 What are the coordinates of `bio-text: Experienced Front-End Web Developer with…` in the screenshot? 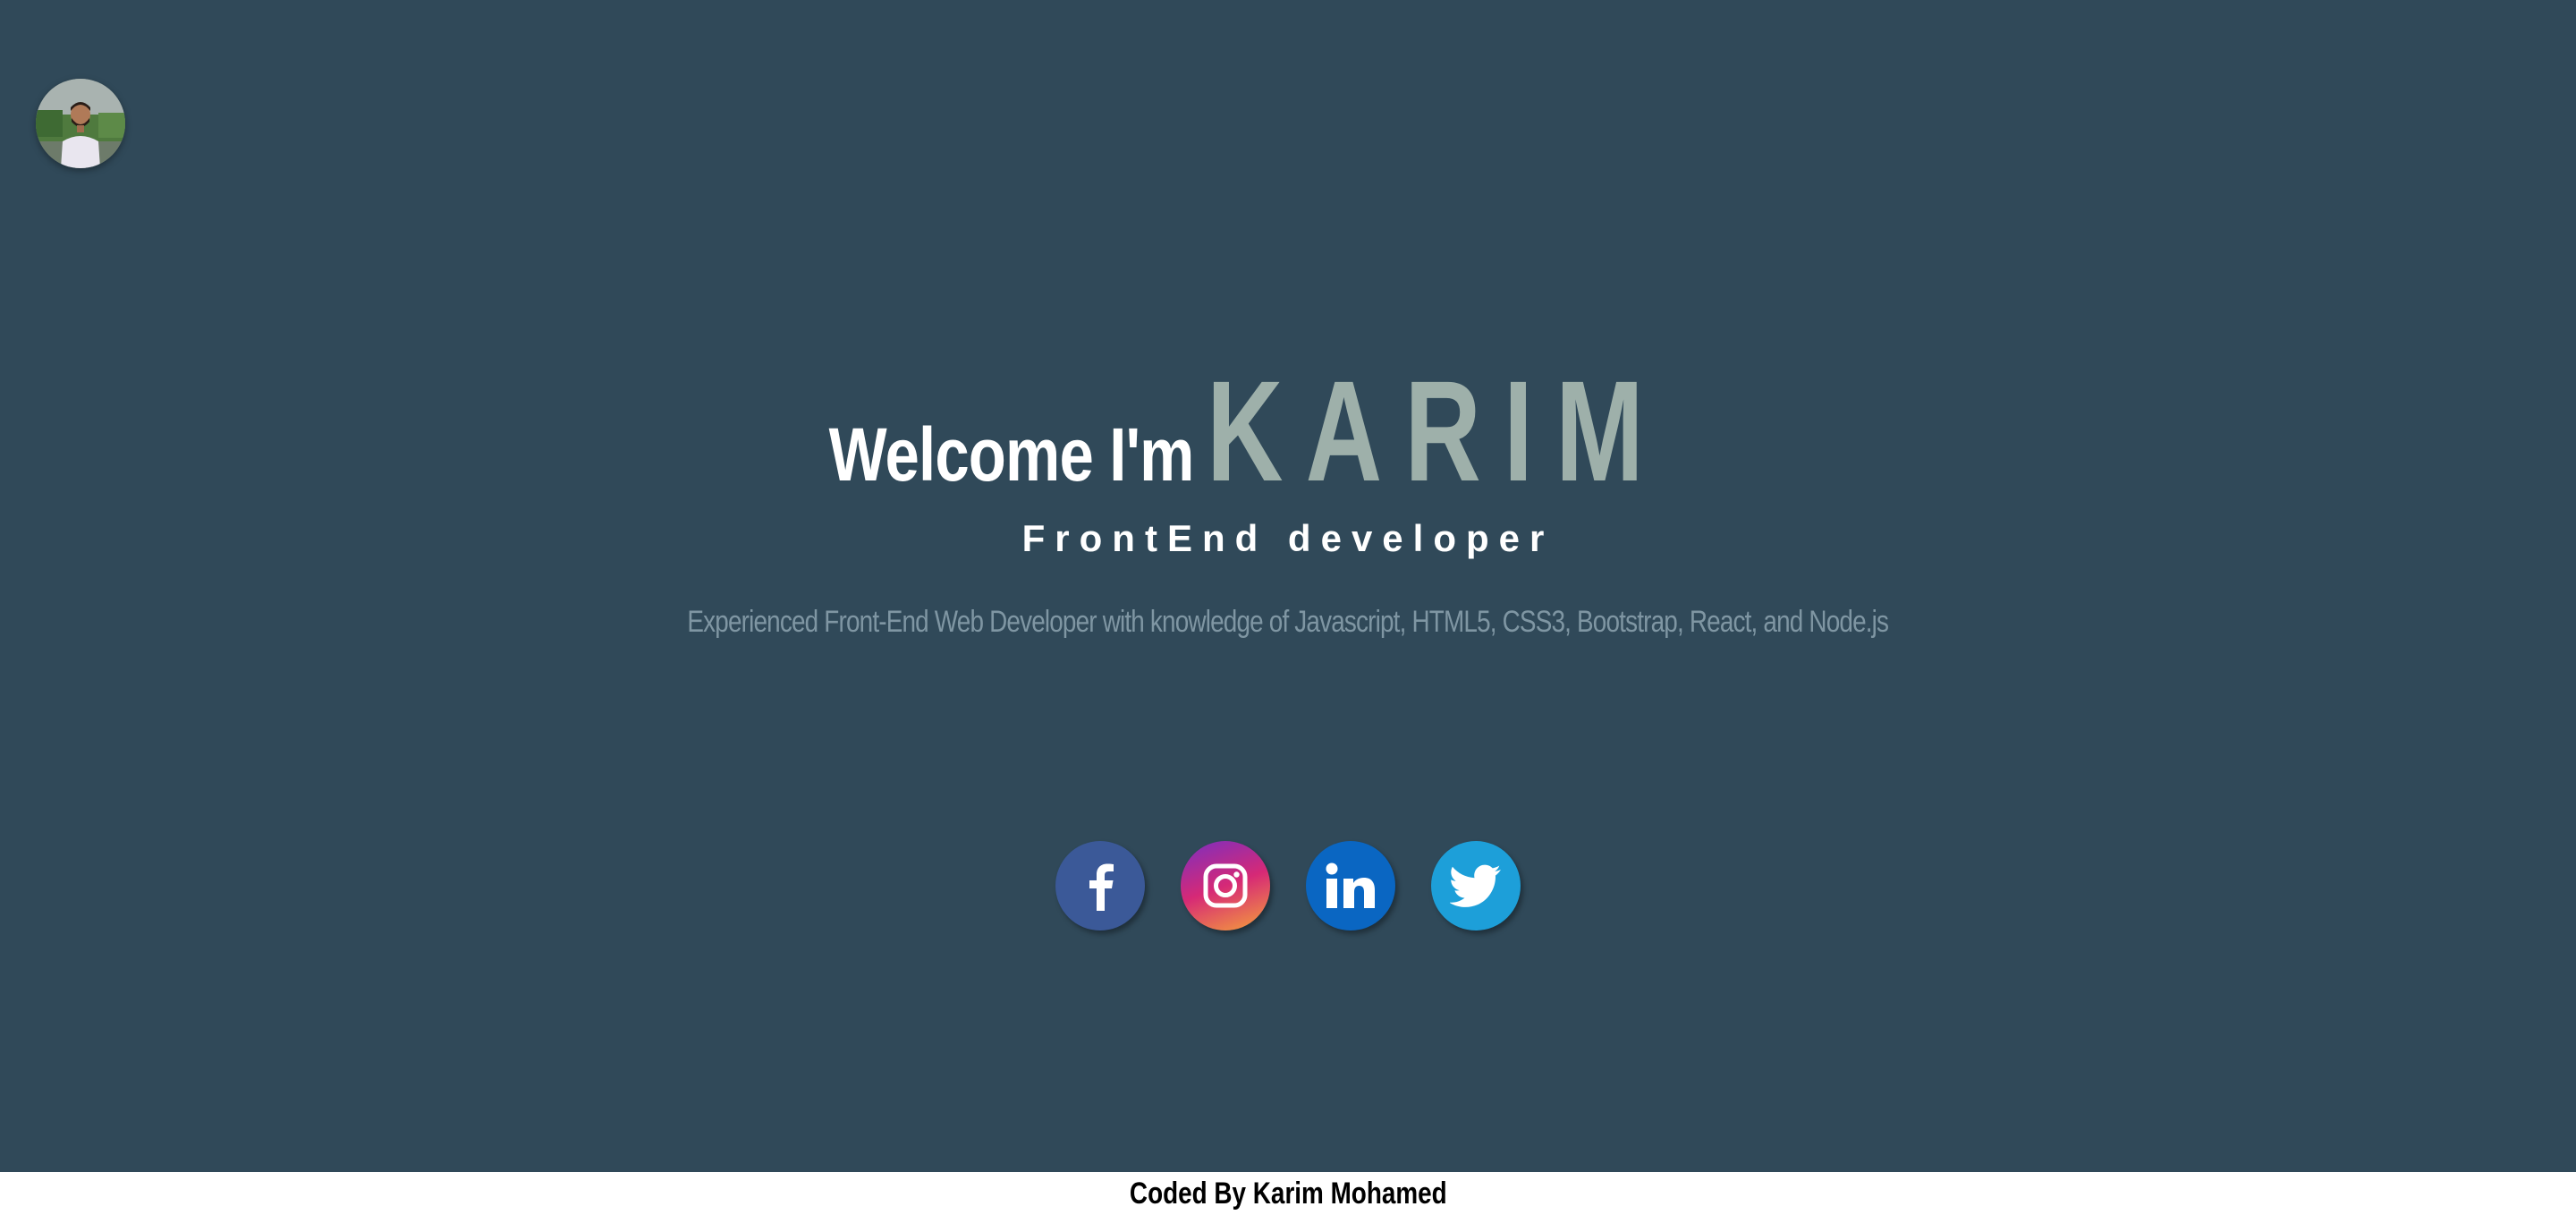 It's located at (1288, 623).